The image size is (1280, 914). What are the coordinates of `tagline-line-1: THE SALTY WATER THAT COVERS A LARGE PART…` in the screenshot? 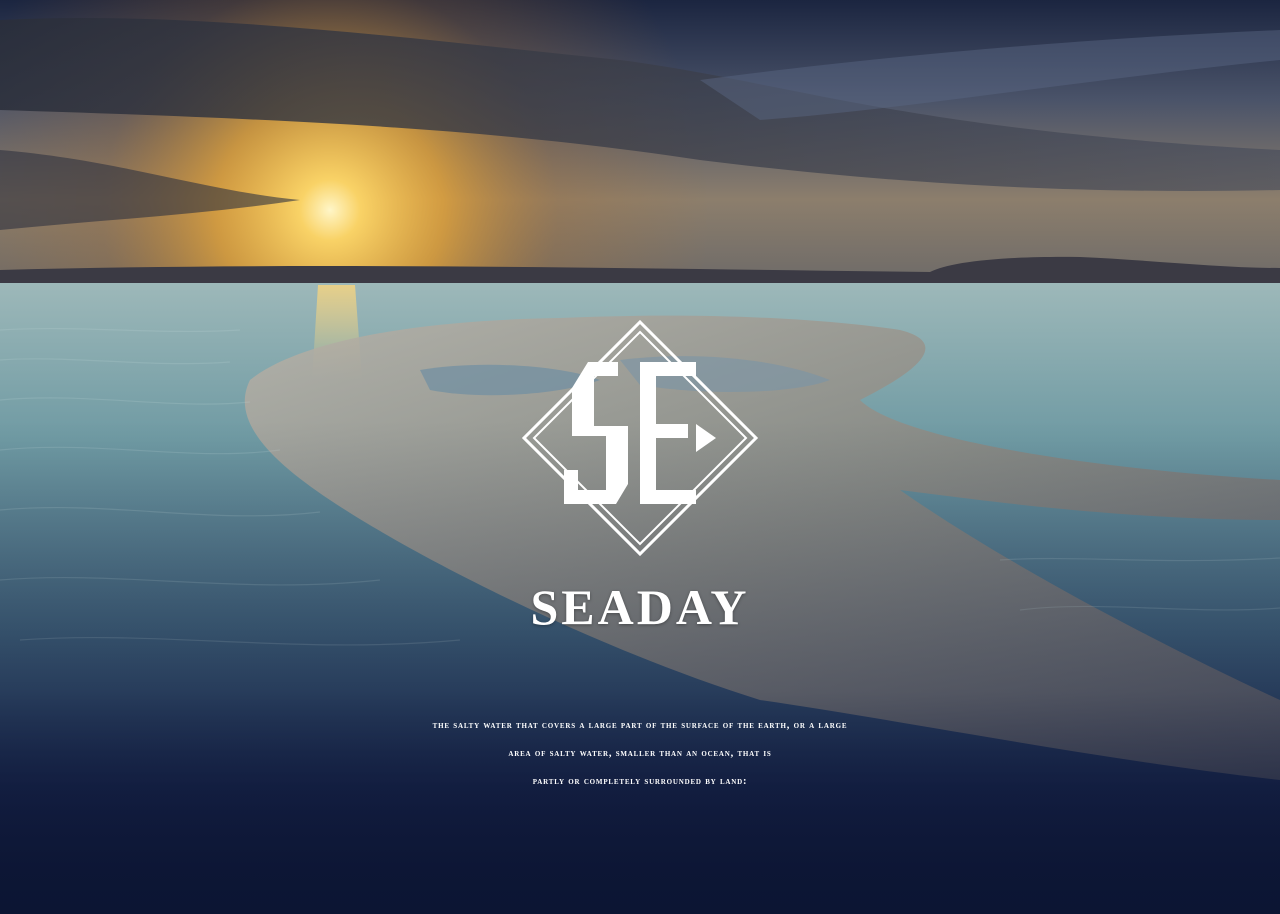 It's located at (640, 725).